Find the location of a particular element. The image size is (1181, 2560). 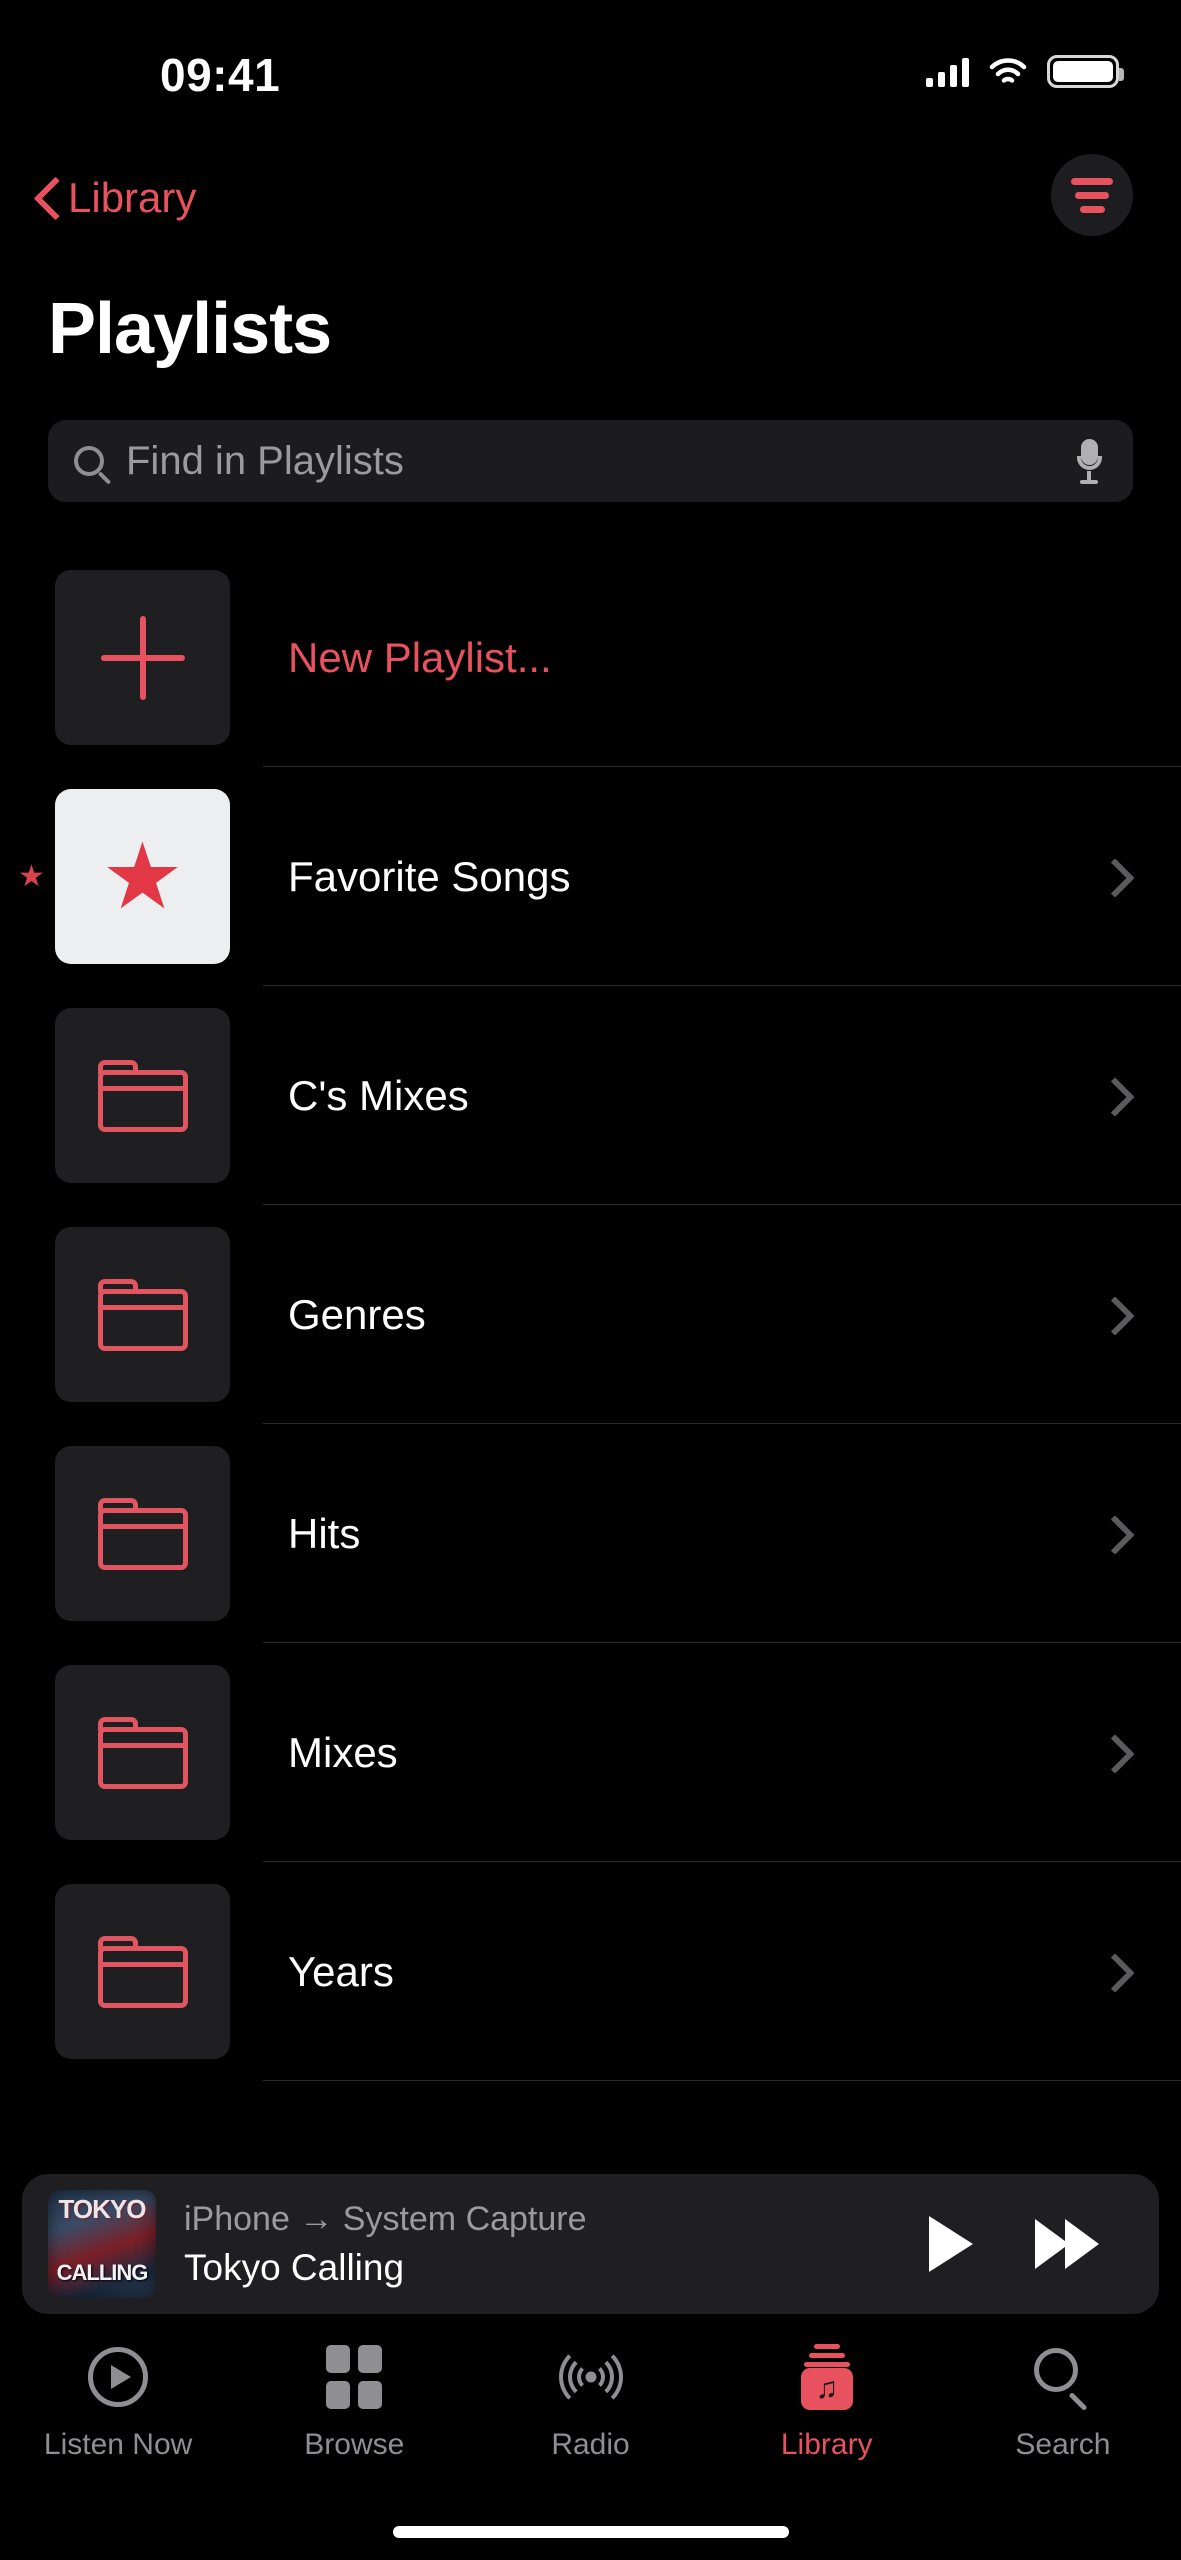

list-item: Years is located at coordinates (590, 1971).